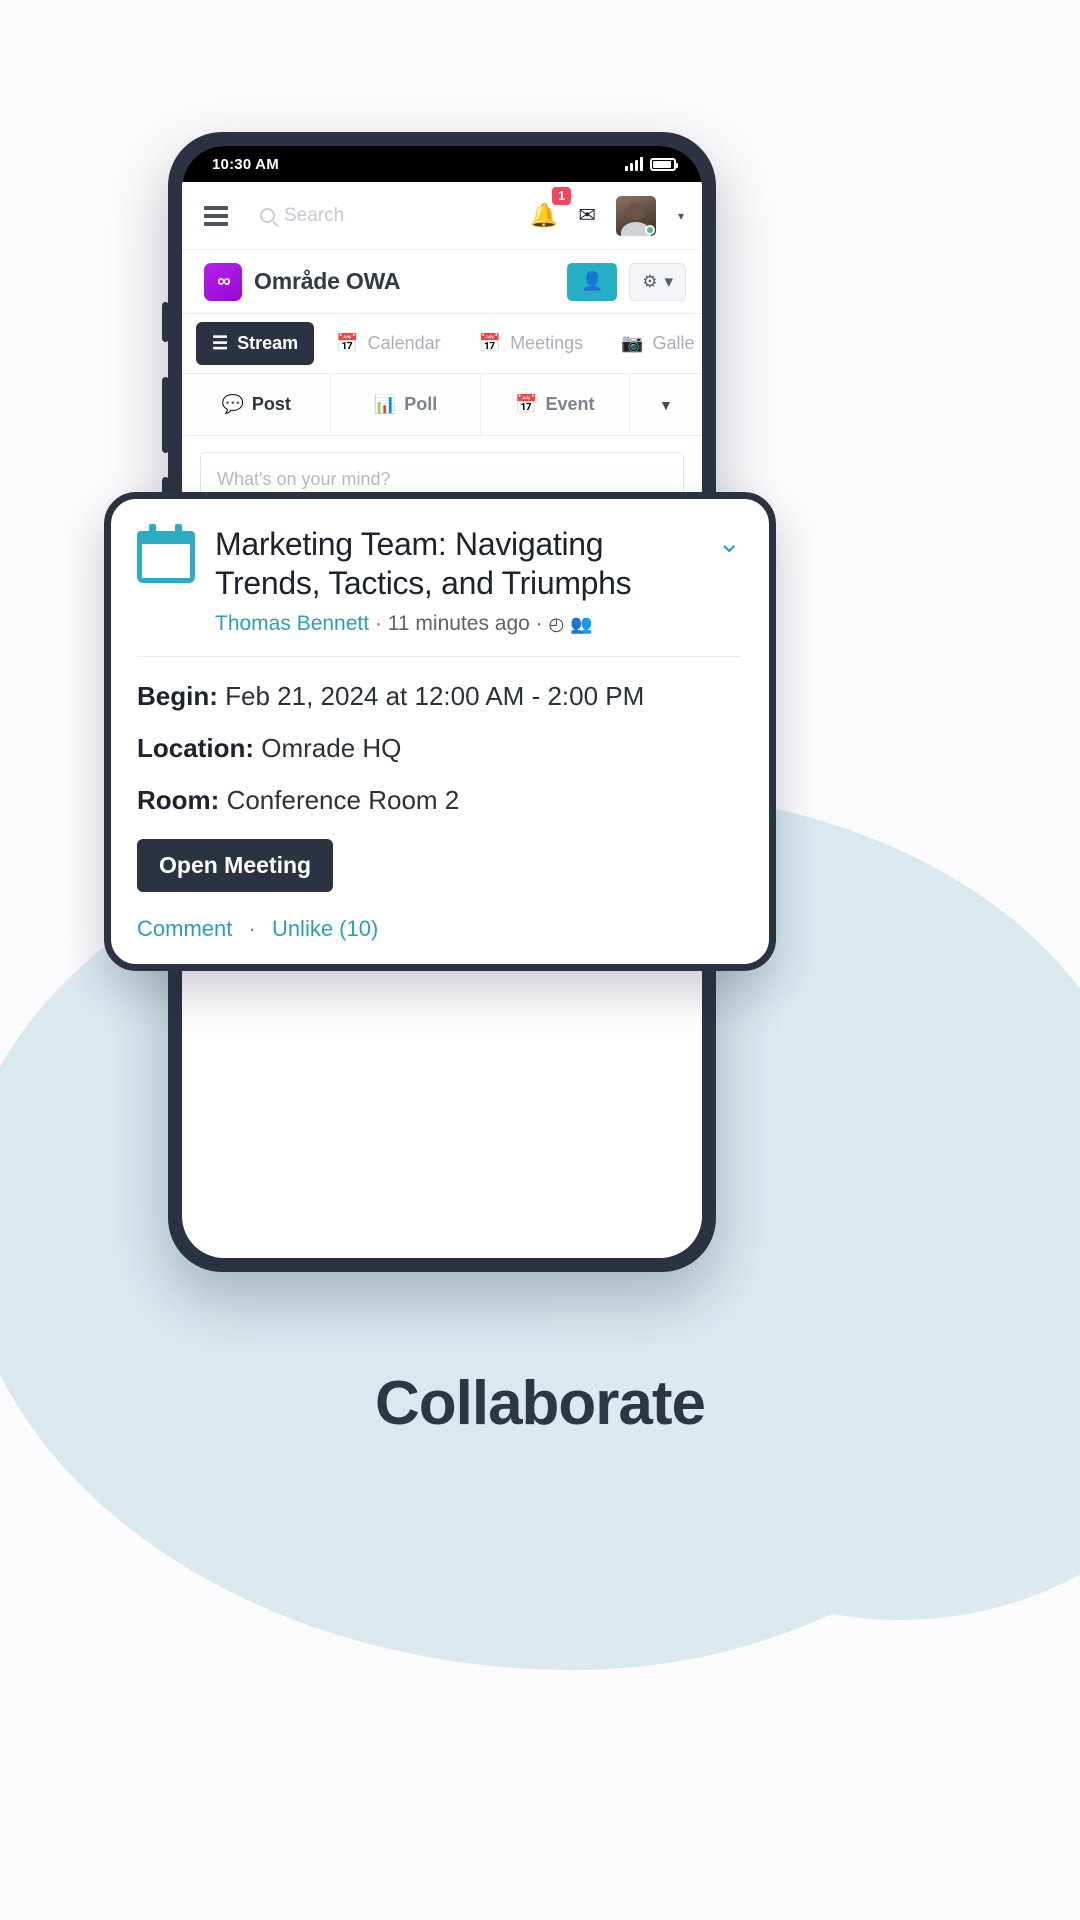  Describe the element at coordinates (314, 215) in the screenshot. I see `search-placeholder: Search` at that location.